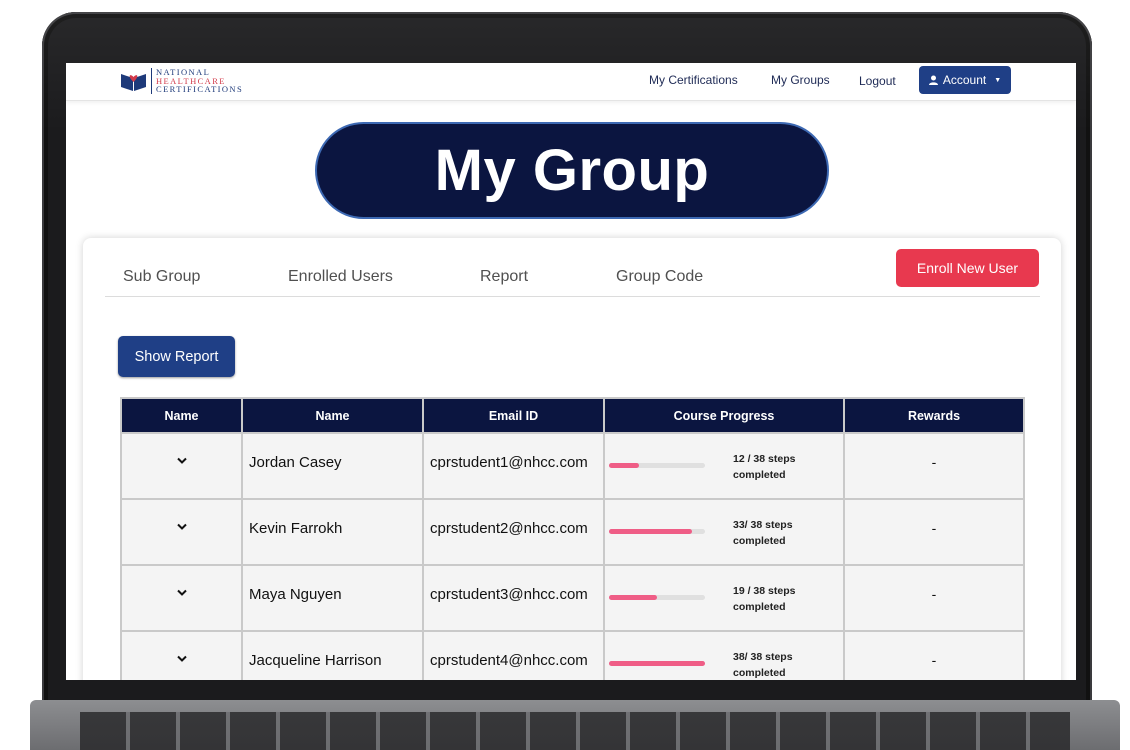  I want to click on user-email: cprstudent4@nhcc.com, so click(513, 655).